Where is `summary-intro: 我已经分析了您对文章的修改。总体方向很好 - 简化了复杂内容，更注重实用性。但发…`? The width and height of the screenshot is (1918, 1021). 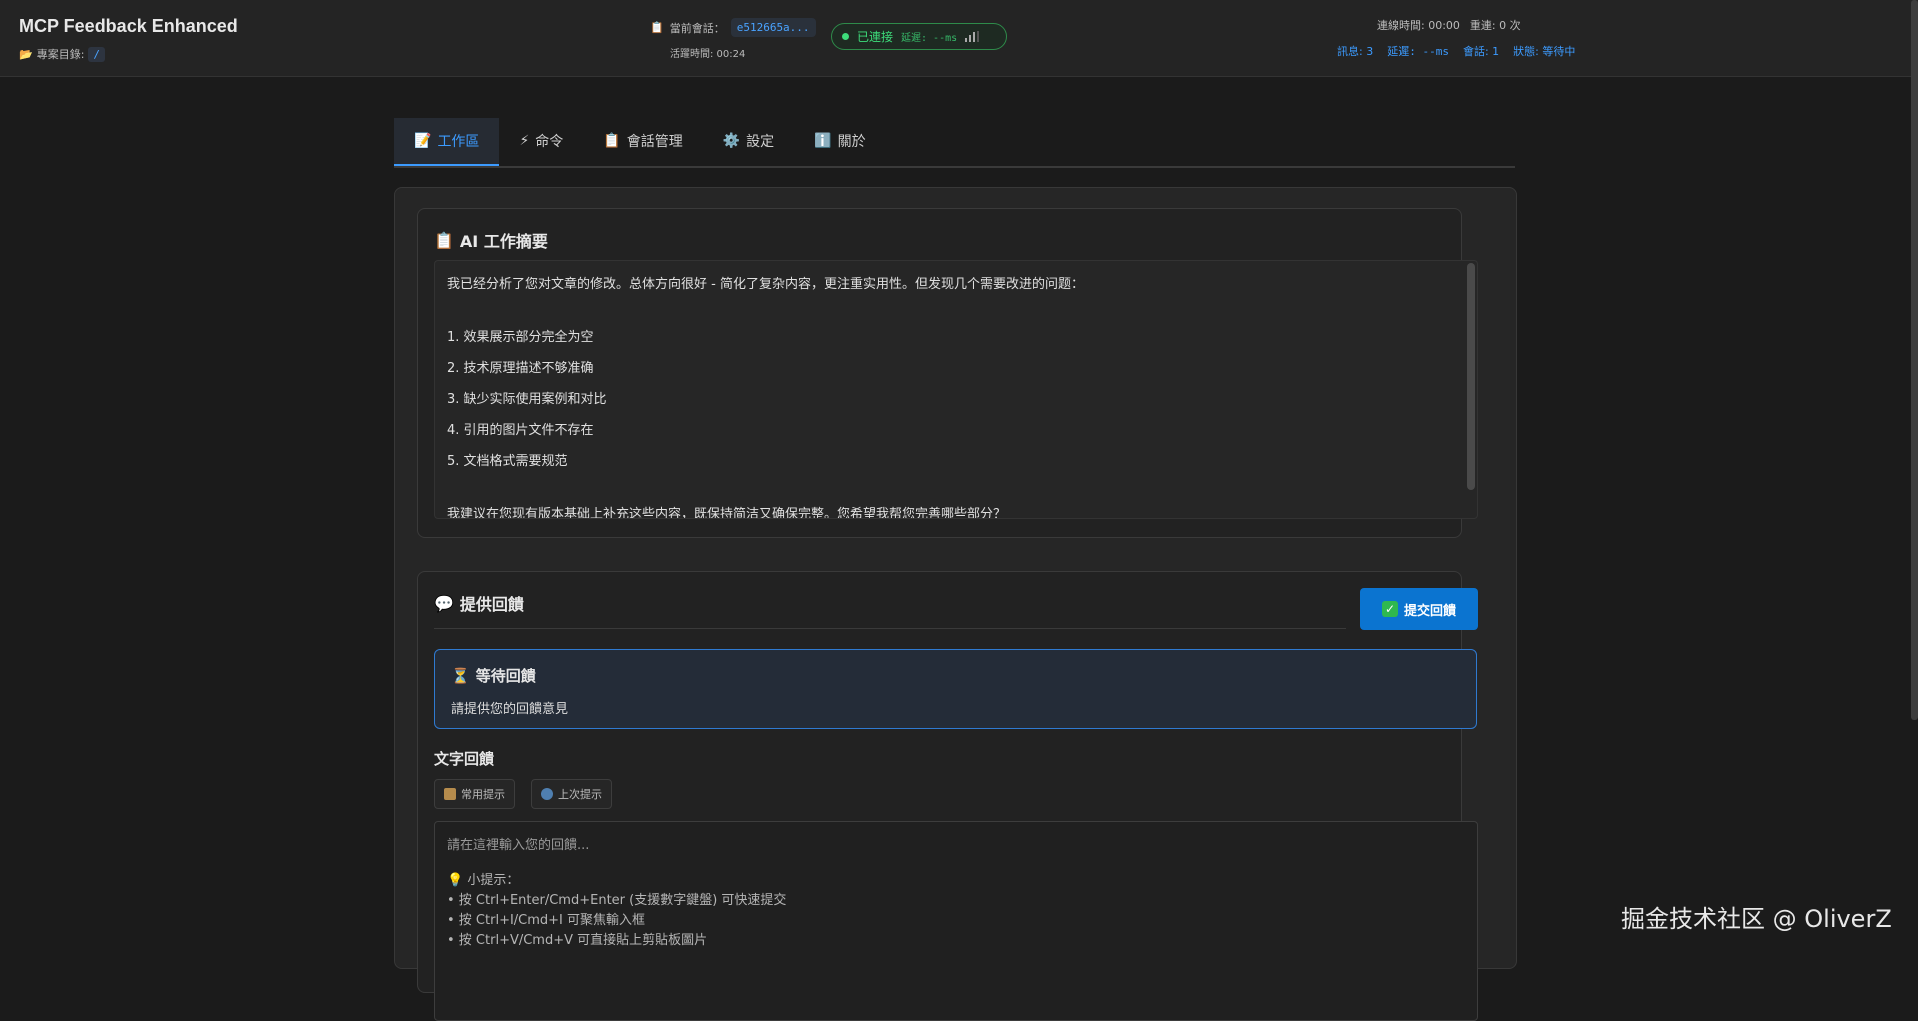
summary-intro: 我已经分析了您对文章的修改。总体方向很好 - 简化了复杂内容，更注重实用性。但发… is located at coordinates (765, 284).